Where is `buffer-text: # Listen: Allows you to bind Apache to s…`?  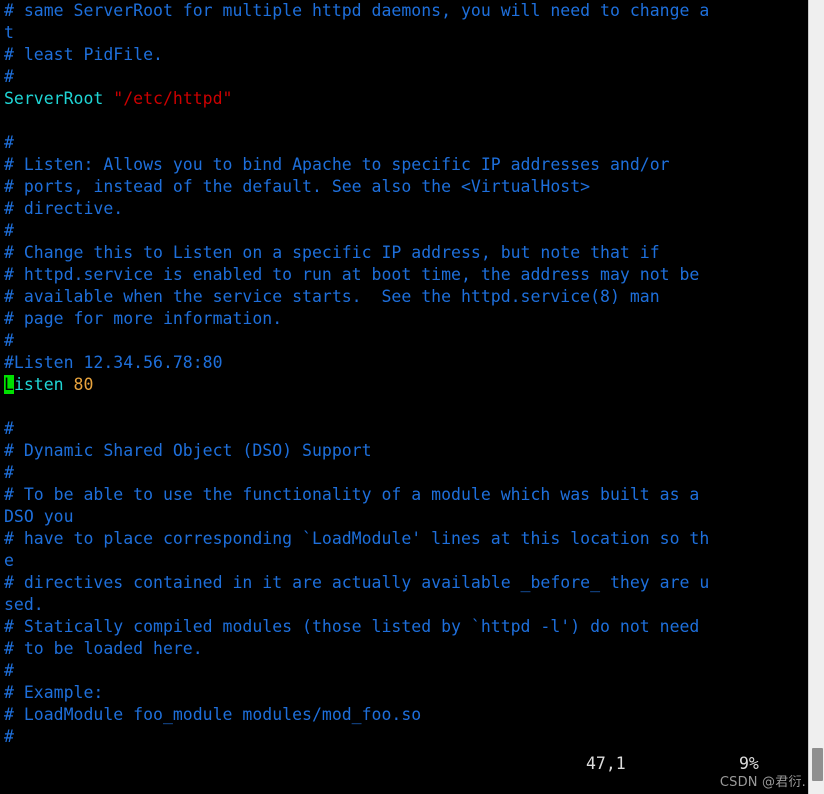
buffer-text: # Listen: Allows you to bind Apache to s… is located at coordinates (337, 164).